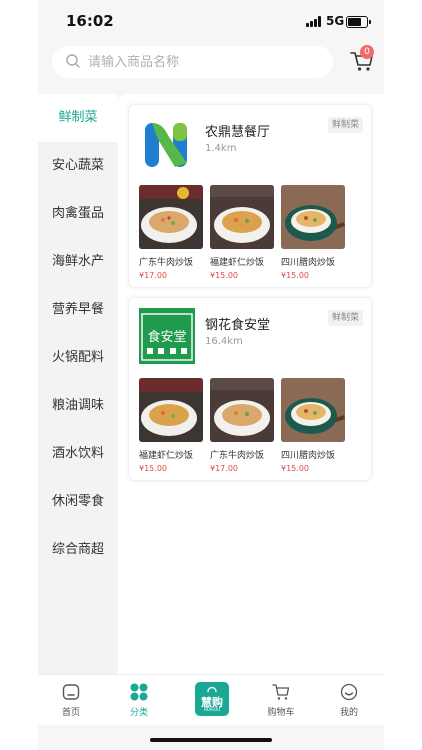 This screenshot has width=422, height=750. Describe the element at coordinates (238, 132) in the screenshot. I see `store-name: 农鼎慧餐厅` at that location.